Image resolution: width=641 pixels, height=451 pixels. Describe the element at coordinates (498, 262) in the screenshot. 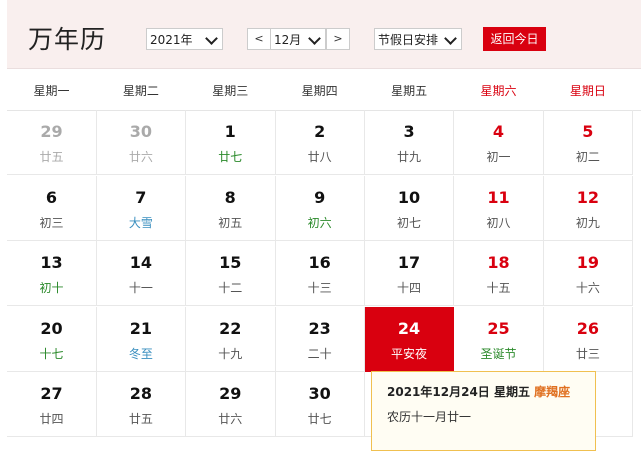

I see `day-number: 18` at that location.